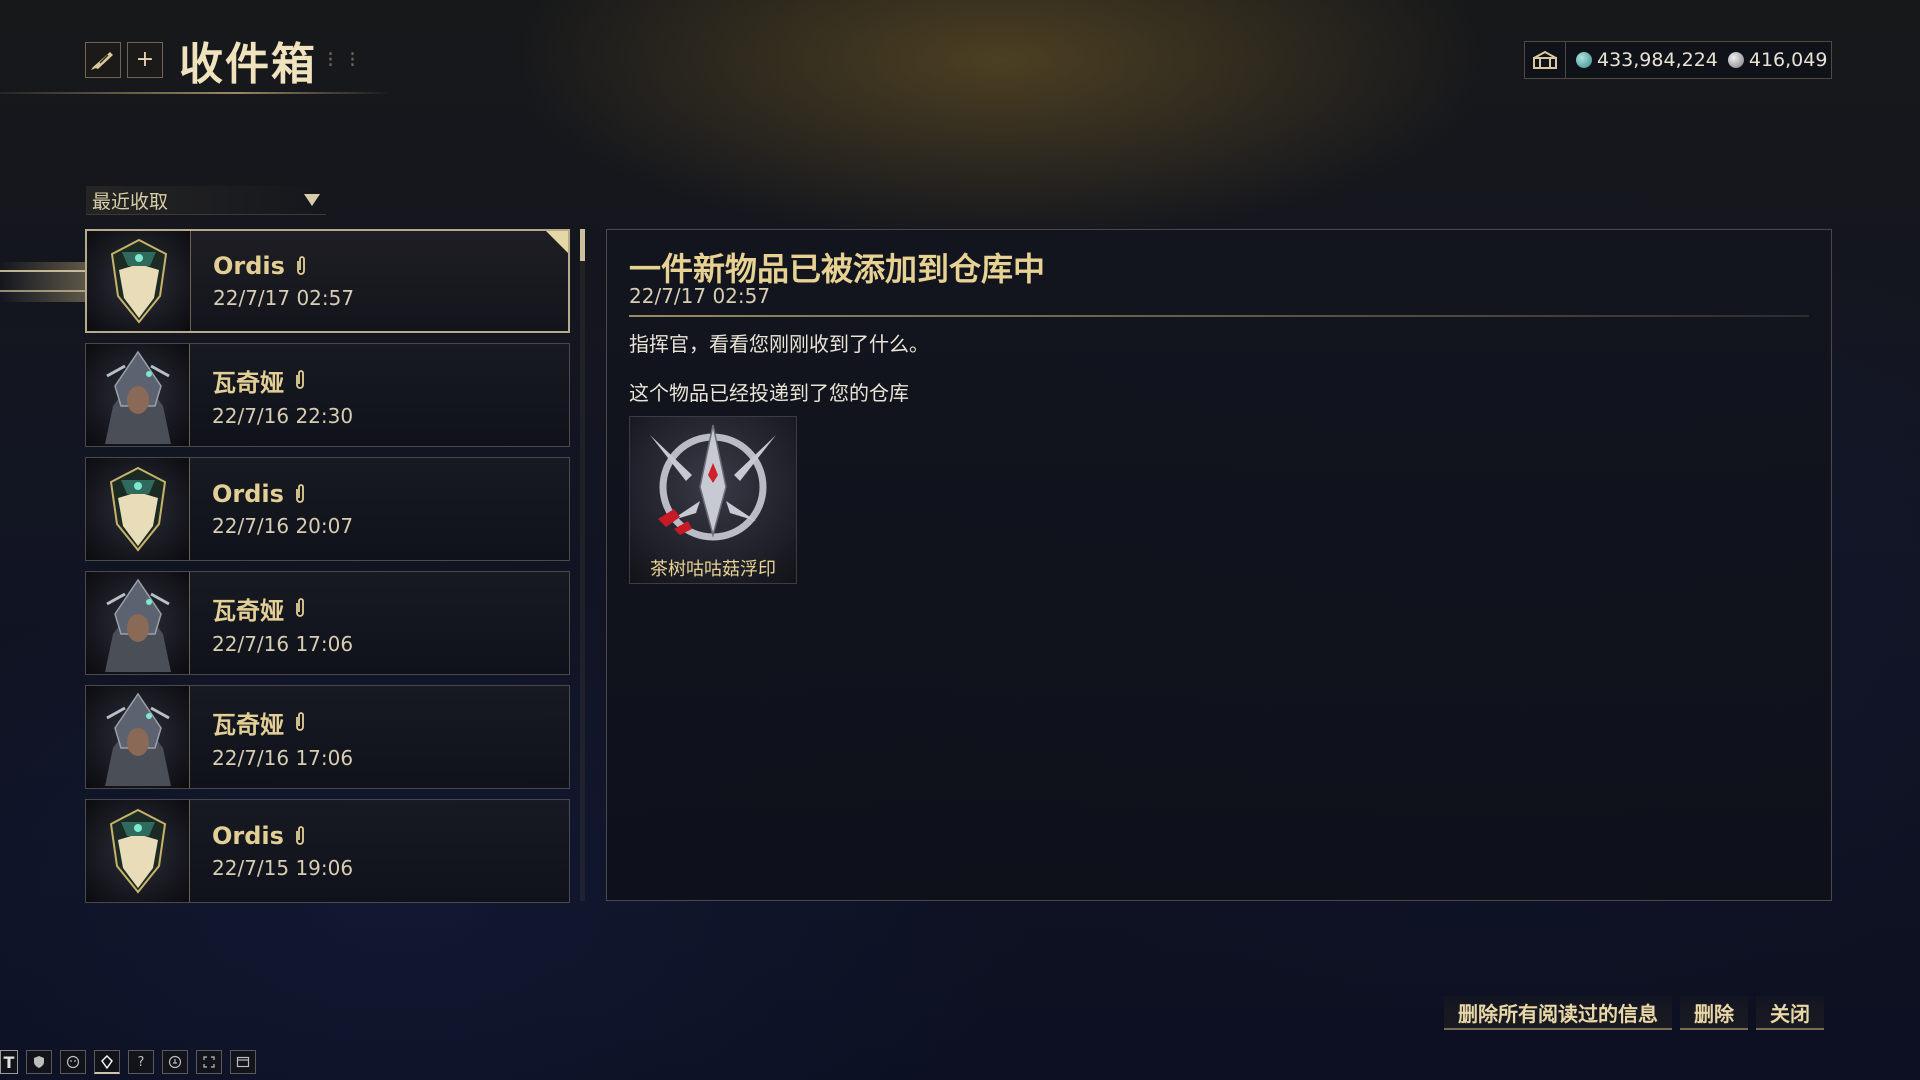  I want to click on feather-scroll-icon, so click(102, 61).